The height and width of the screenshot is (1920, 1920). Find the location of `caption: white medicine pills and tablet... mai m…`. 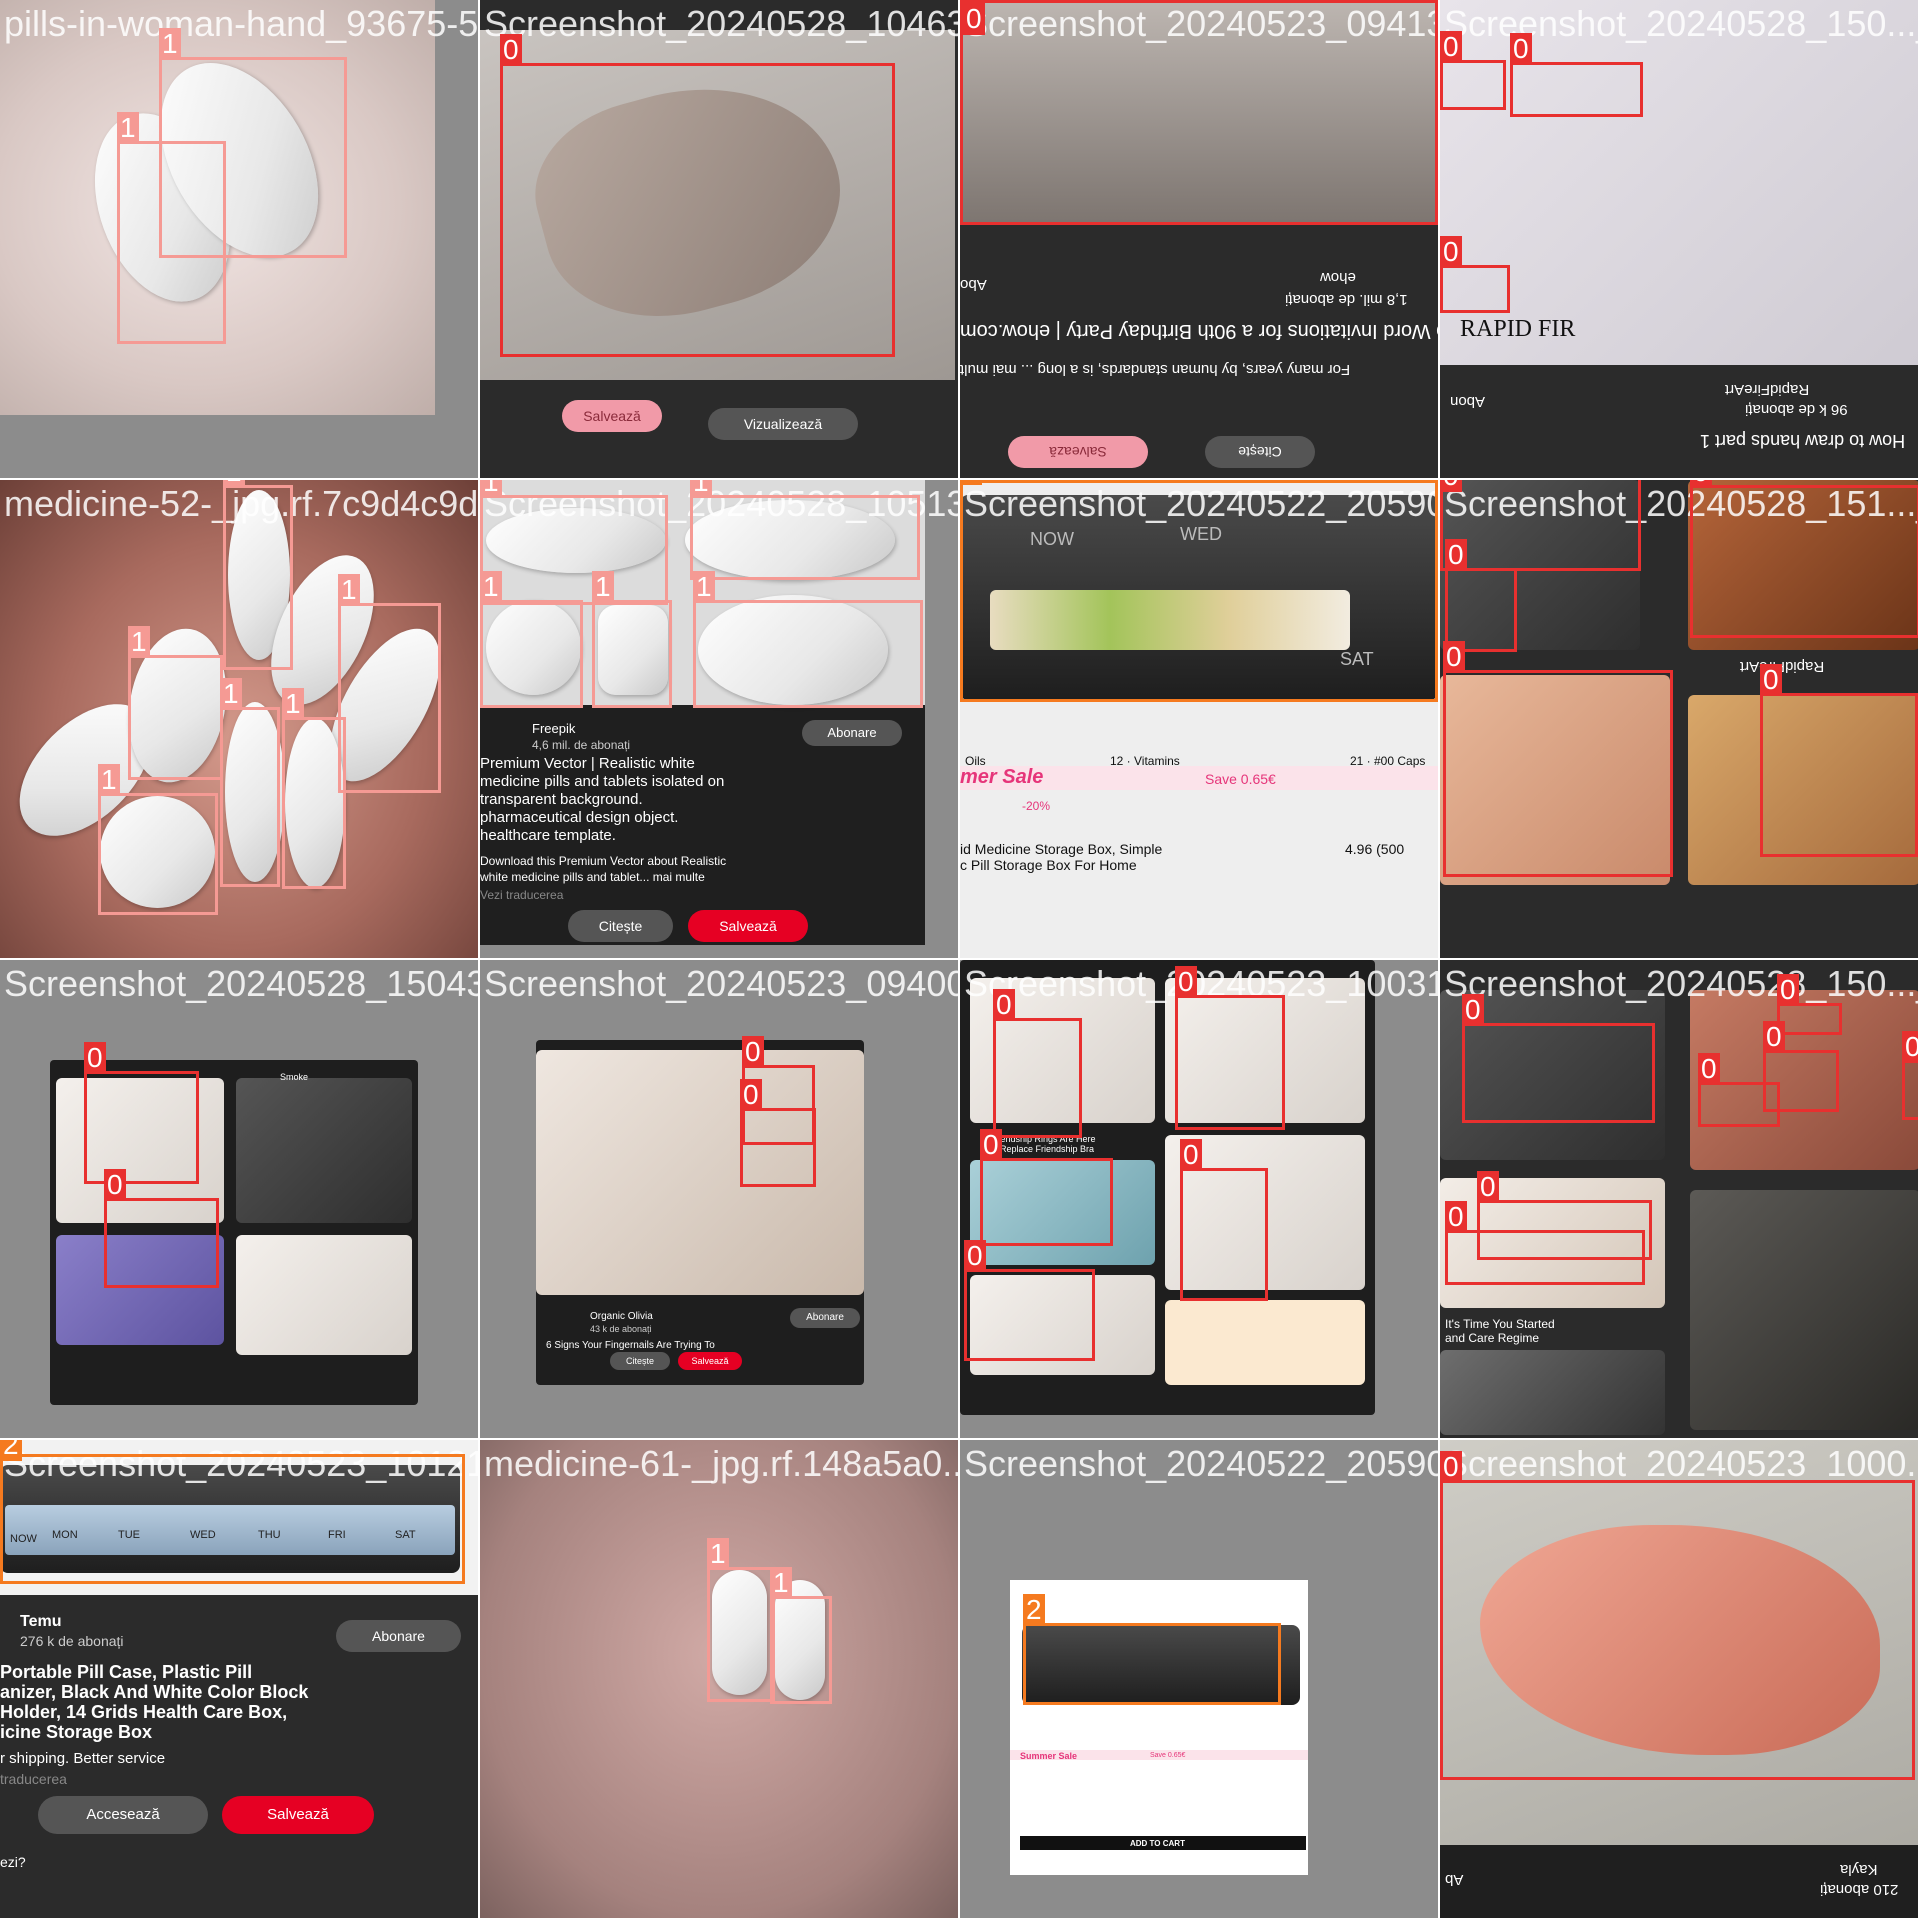

caption: white medicine pills and tablet... mai m… is located at coordinates (592, 877).